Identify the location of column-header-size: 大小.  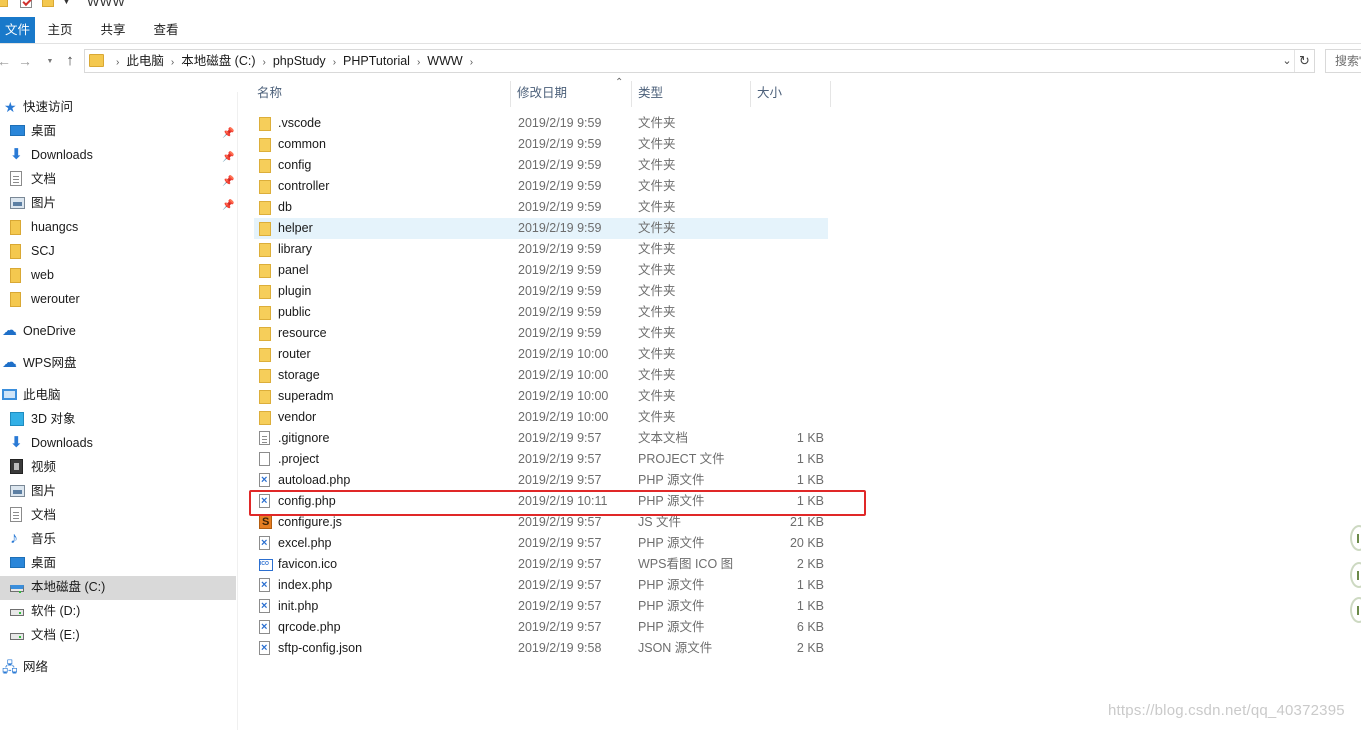
(792, 94).